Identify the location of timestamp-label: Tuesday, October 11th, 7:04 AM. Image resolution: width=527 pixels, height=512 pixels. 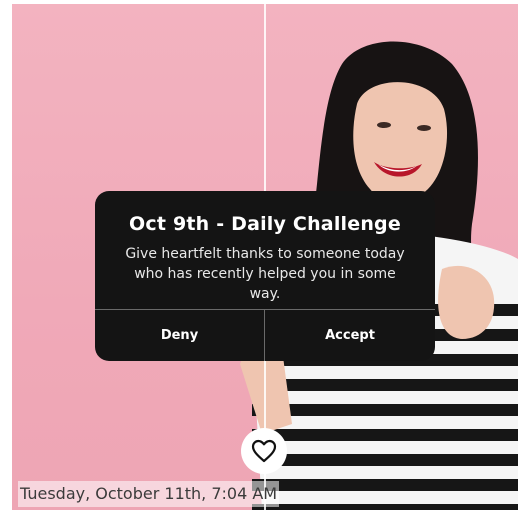
(149, 494).